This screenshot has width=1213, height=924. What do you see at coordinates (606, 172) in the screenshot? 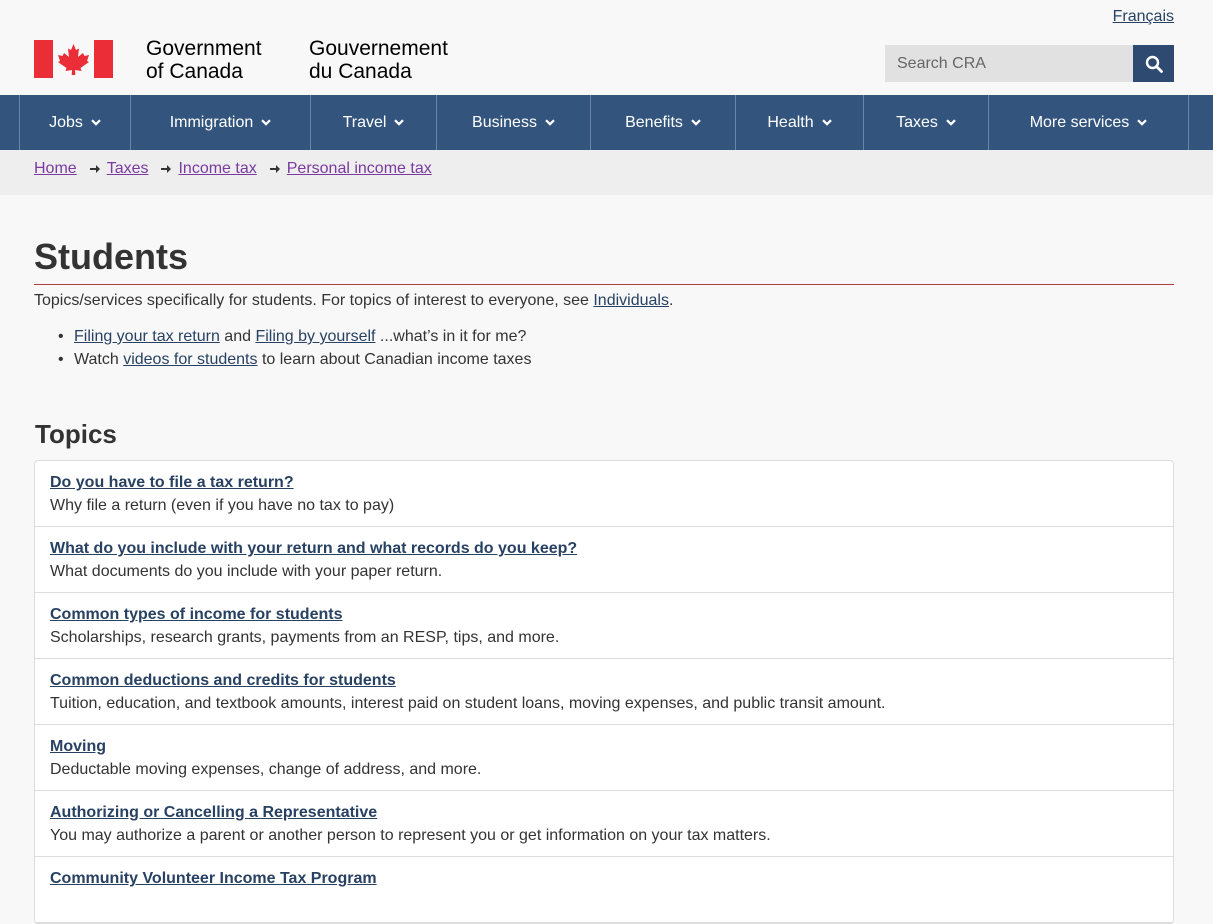
I see `breadcrumb: Home Taxes Income tax Personal income tax` at bounding box center [606, 172].